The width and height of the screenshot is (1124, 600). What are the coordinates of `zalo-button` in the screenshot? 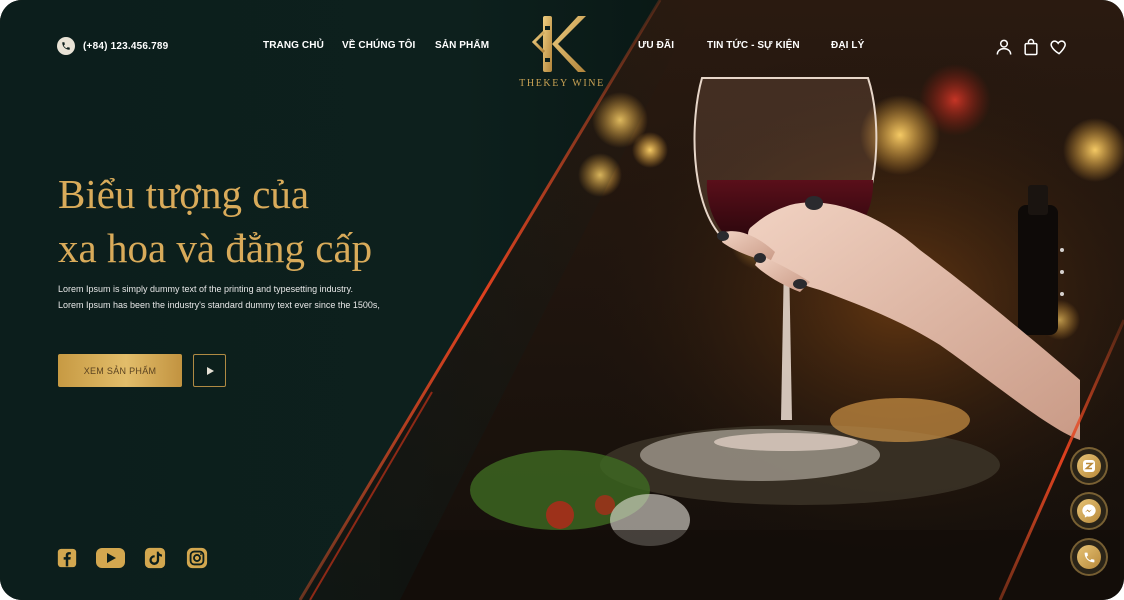 It's located at (1089, 466).